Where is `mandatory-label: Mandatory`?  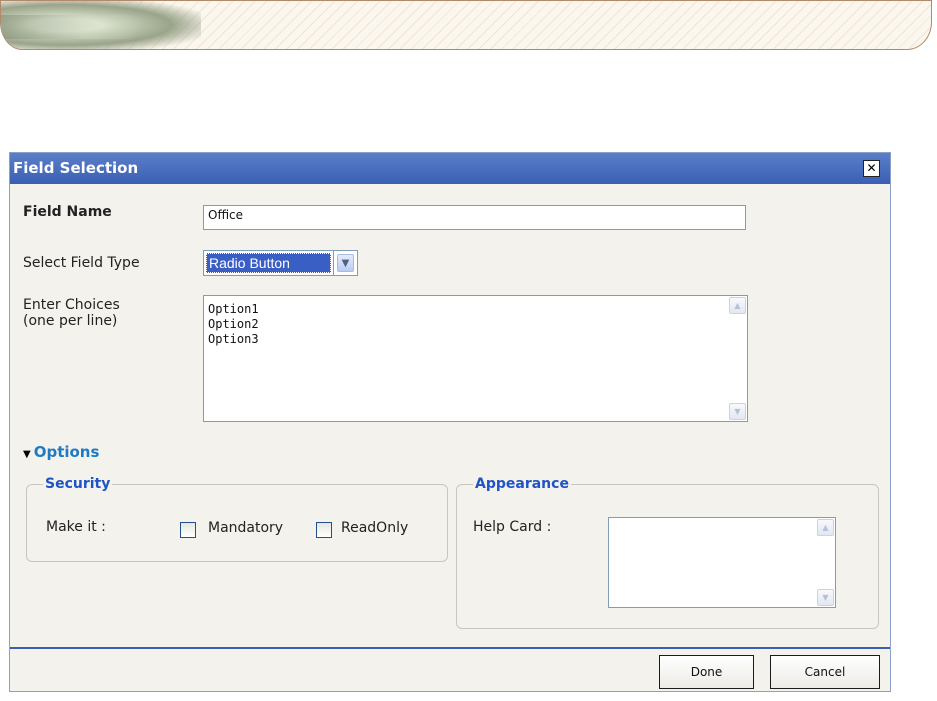
mandatory-label: Mandatory is located at coordinates (246, 528).